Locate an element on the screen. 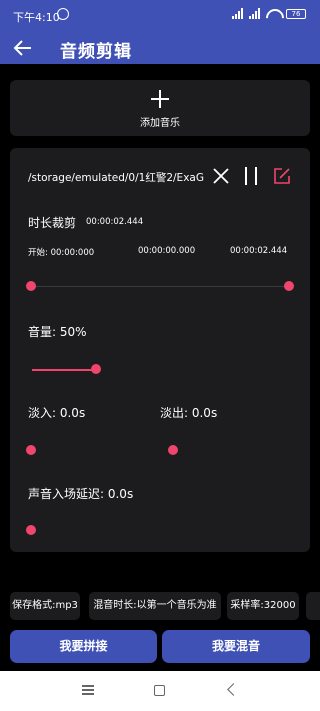  back-arrow-icon is located at coordinates (23, 48).